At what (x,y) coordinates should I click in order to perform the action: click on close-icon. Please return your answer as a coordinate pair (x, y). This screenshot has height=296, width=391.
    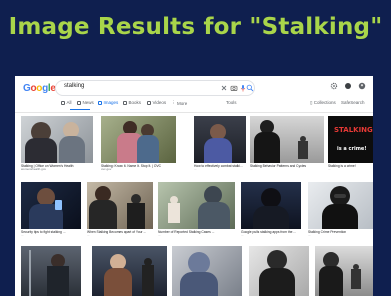
    Looking at the image, I should click on (224, 88).